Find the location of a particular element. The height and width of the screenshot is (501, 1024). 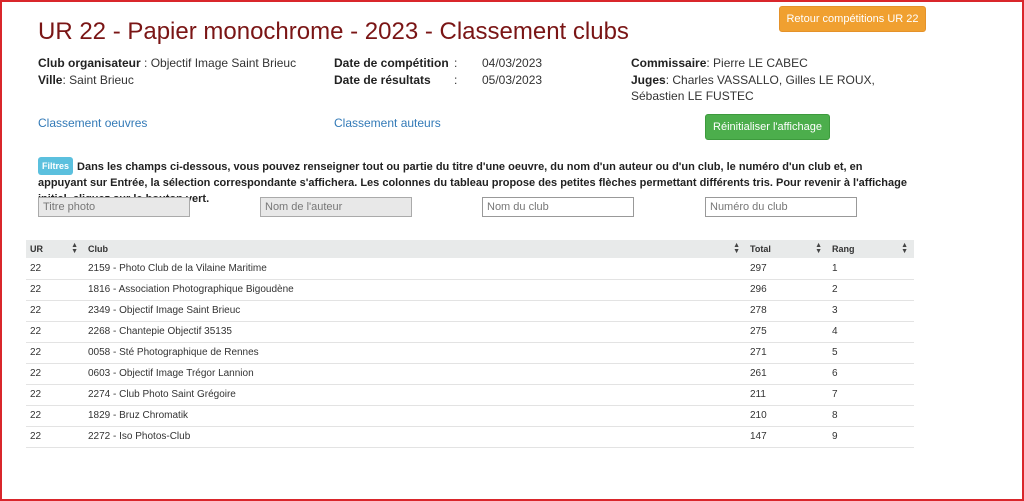

date-comp-label: Date de compétition is located at coordinates (391, 63).